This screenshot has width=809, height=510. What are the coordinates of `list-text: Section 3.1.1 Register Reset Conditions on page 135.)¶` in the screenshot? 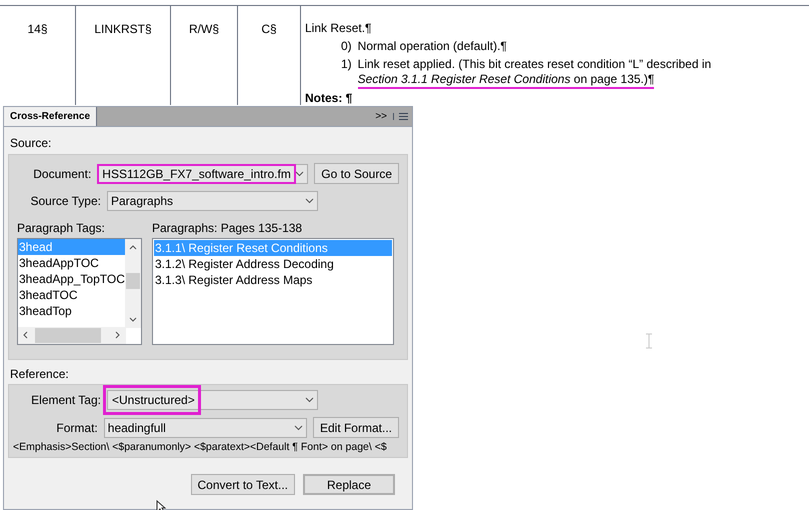 It's located at (506, 80).